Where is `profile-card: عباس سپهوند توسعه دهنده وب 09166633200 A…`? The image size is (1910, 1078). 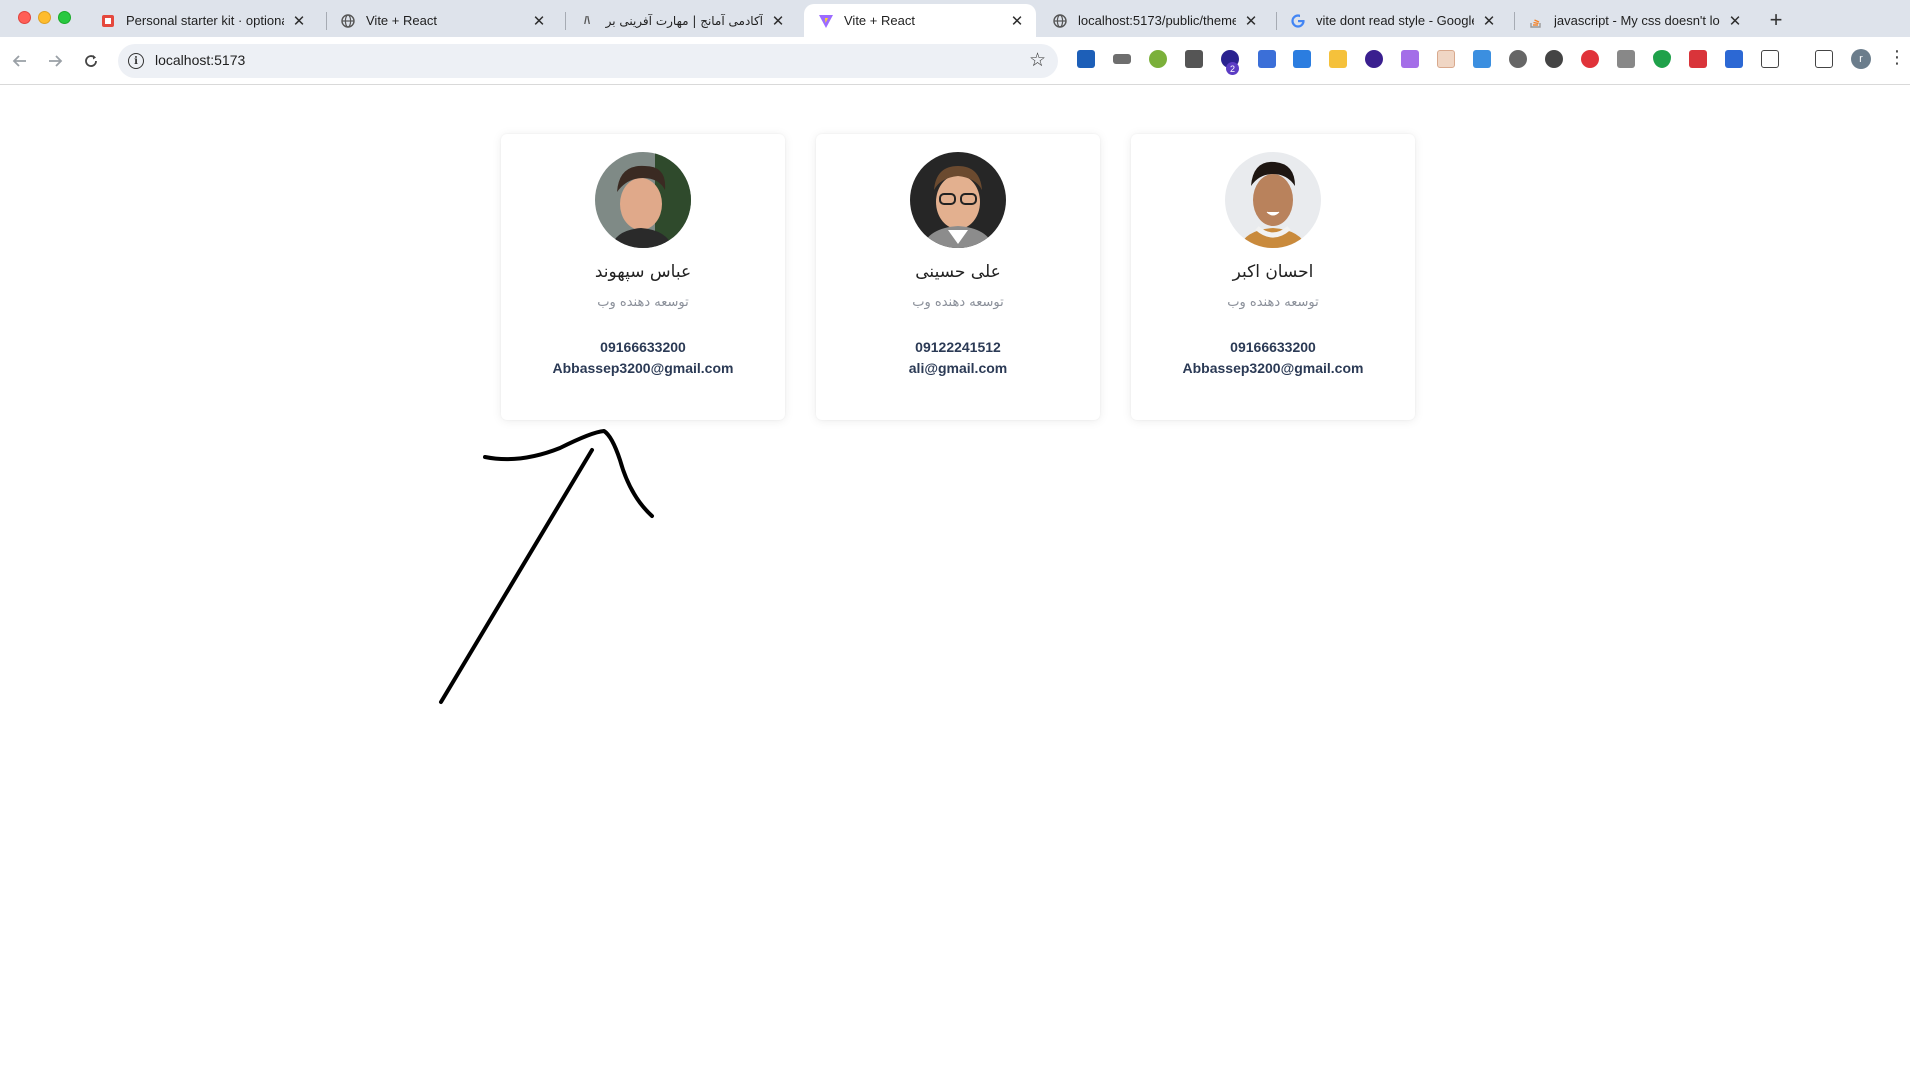 profile-card: عباس سپهوند توسعه دهنده وب 09166633200 A… is located at coordinates (643, 277).